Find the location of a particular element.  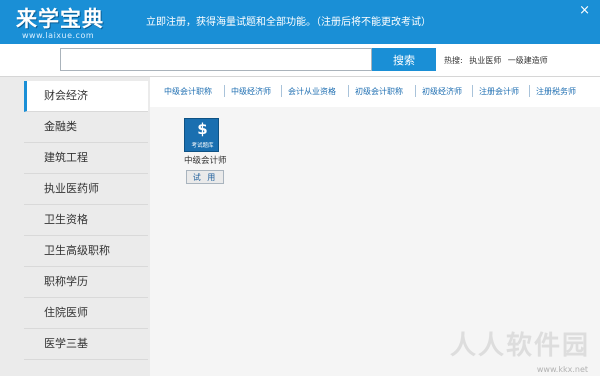

search-bar: 搜索 热搜: 执业医师 一级建造师 is located at coordinates (300, 60).